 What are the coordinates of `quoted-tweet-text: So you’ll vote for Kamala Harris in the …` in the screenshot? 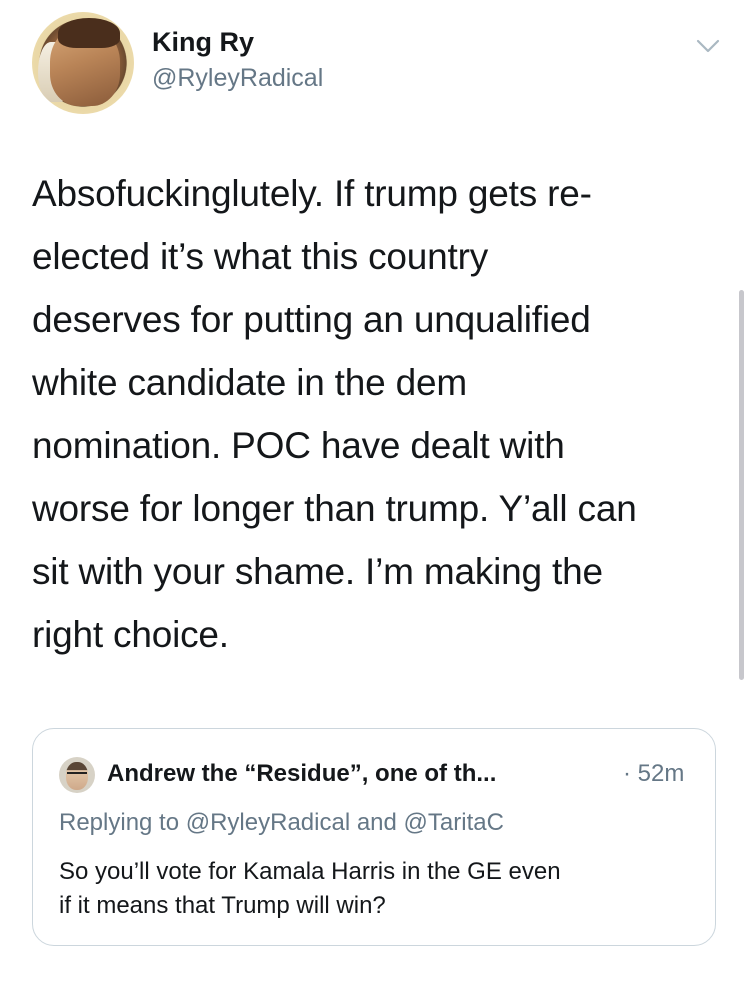 It's located at (379, 889).